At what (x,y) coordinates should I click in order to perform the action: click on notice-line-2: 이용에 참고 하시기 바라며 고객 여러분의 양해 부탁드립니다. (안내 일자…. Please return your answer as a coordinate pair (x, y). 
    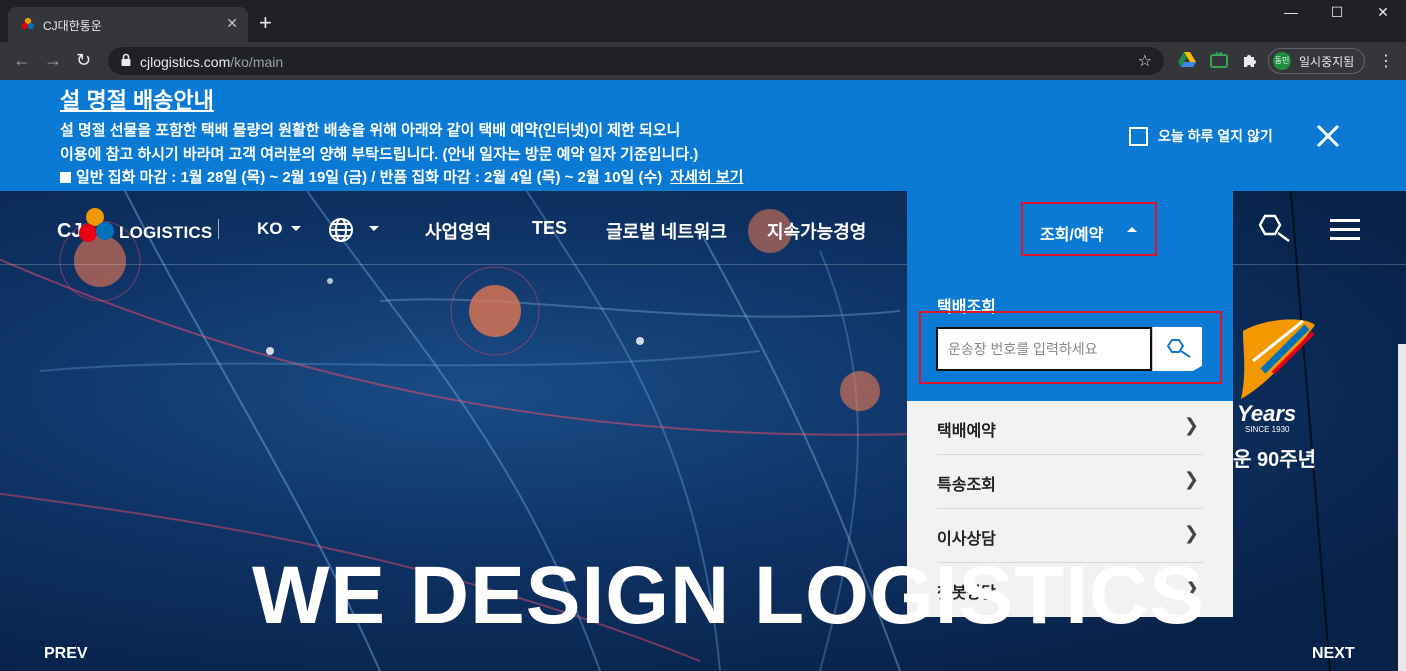
    Looking at the image, I should click on (379, 154).